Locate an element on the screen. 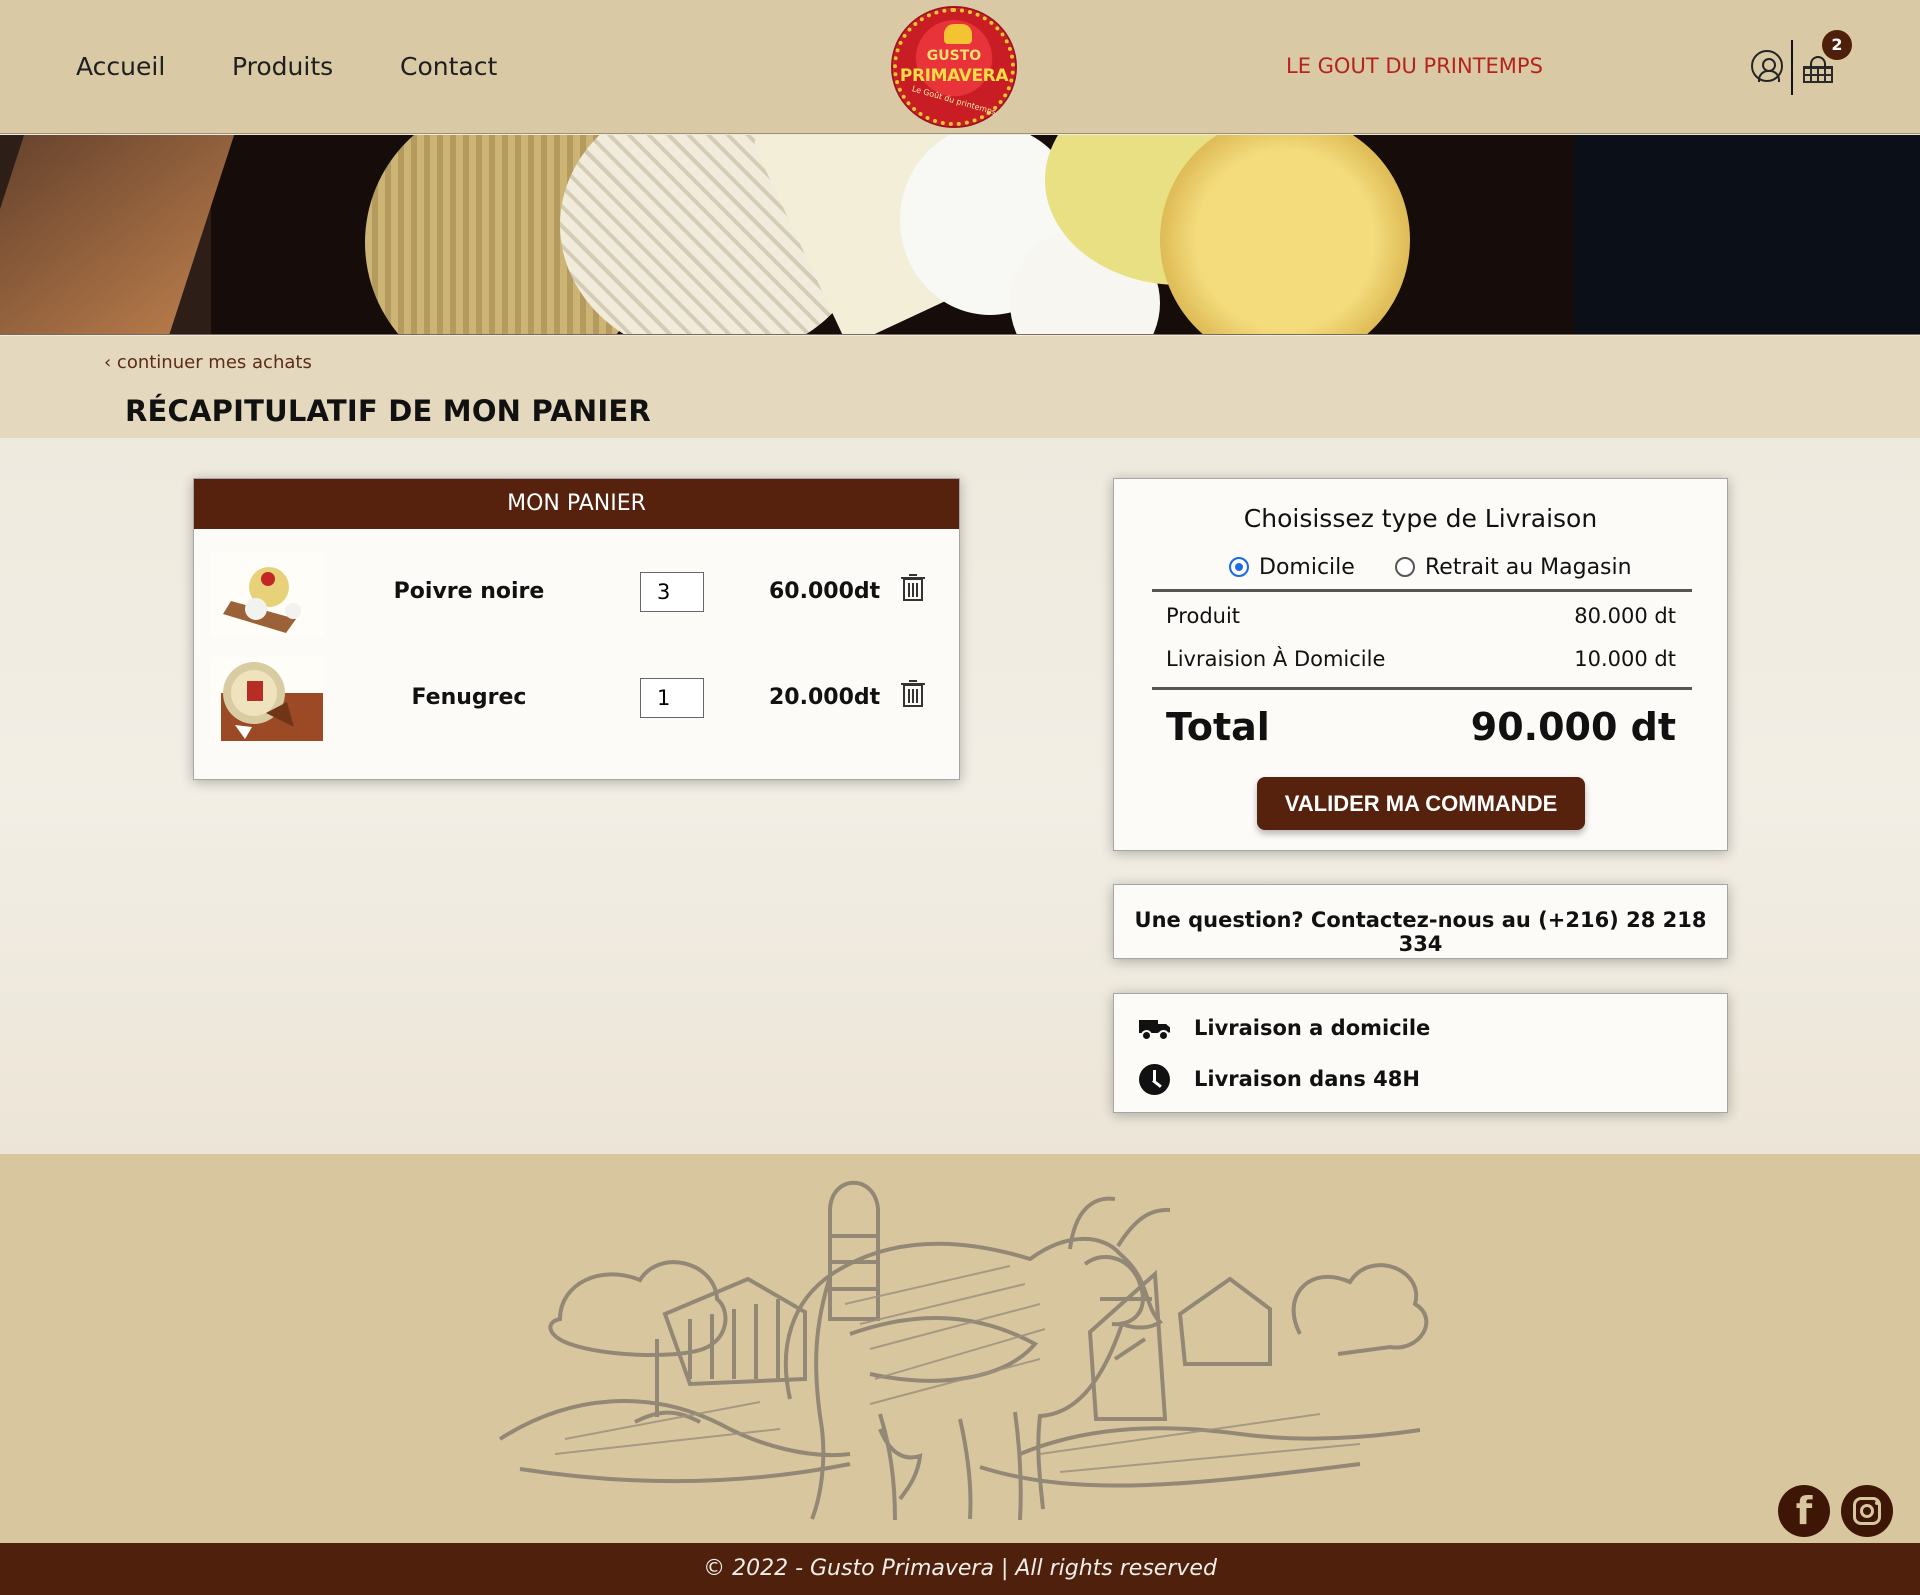 The image size is (1920, 1595). continue-shopping-link: ‹ continuer mes achats is located at coordinates (208, 362).